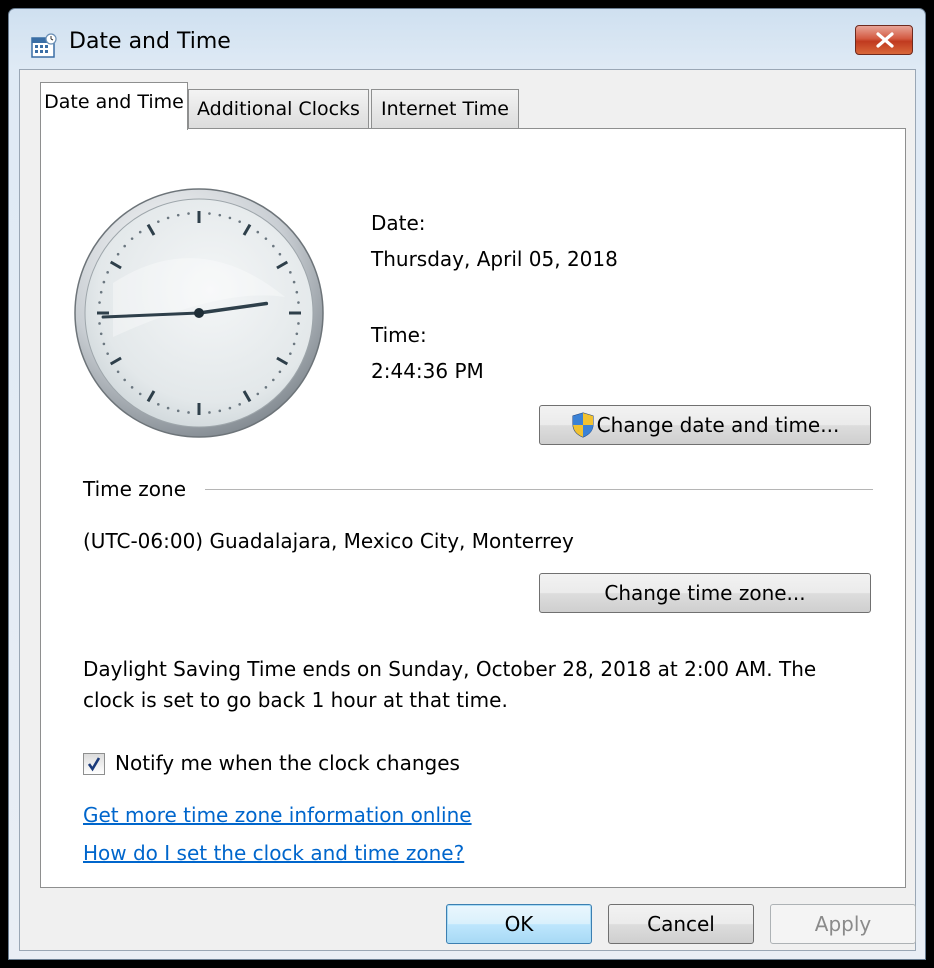 This screenshot has height=968, width=934. I want to click on time-label: Time:, so click(399, 335).